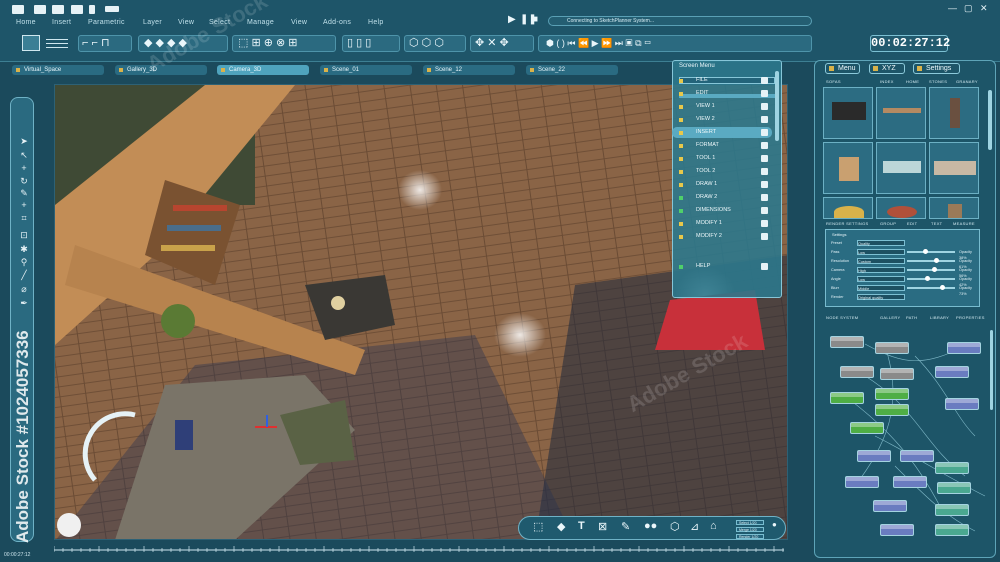  What do you see at coordinates (722, 80) in the screenshot?
I see `screen-menu-item-file: FILE` at bounding box center [722, 80].